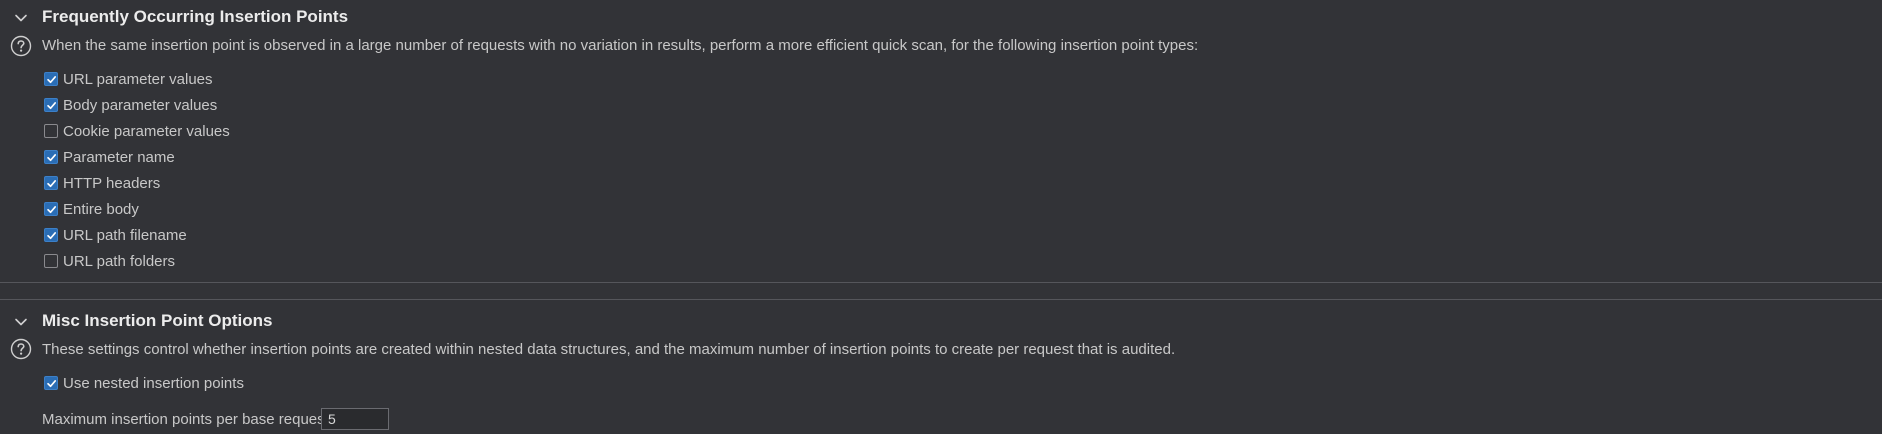 The width and height of the screenshot is (1882, 434). Describe the element at coordinates (112, 183) in the screenshot. I see `checkbox-label: HTTP headers` at that location.